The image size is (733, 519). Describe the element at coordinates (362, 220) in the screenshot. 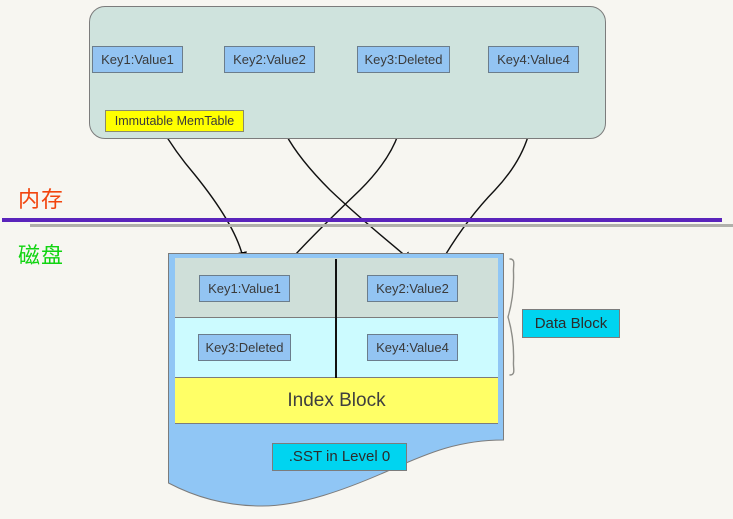

I see `memory-disk-divider` at that location.